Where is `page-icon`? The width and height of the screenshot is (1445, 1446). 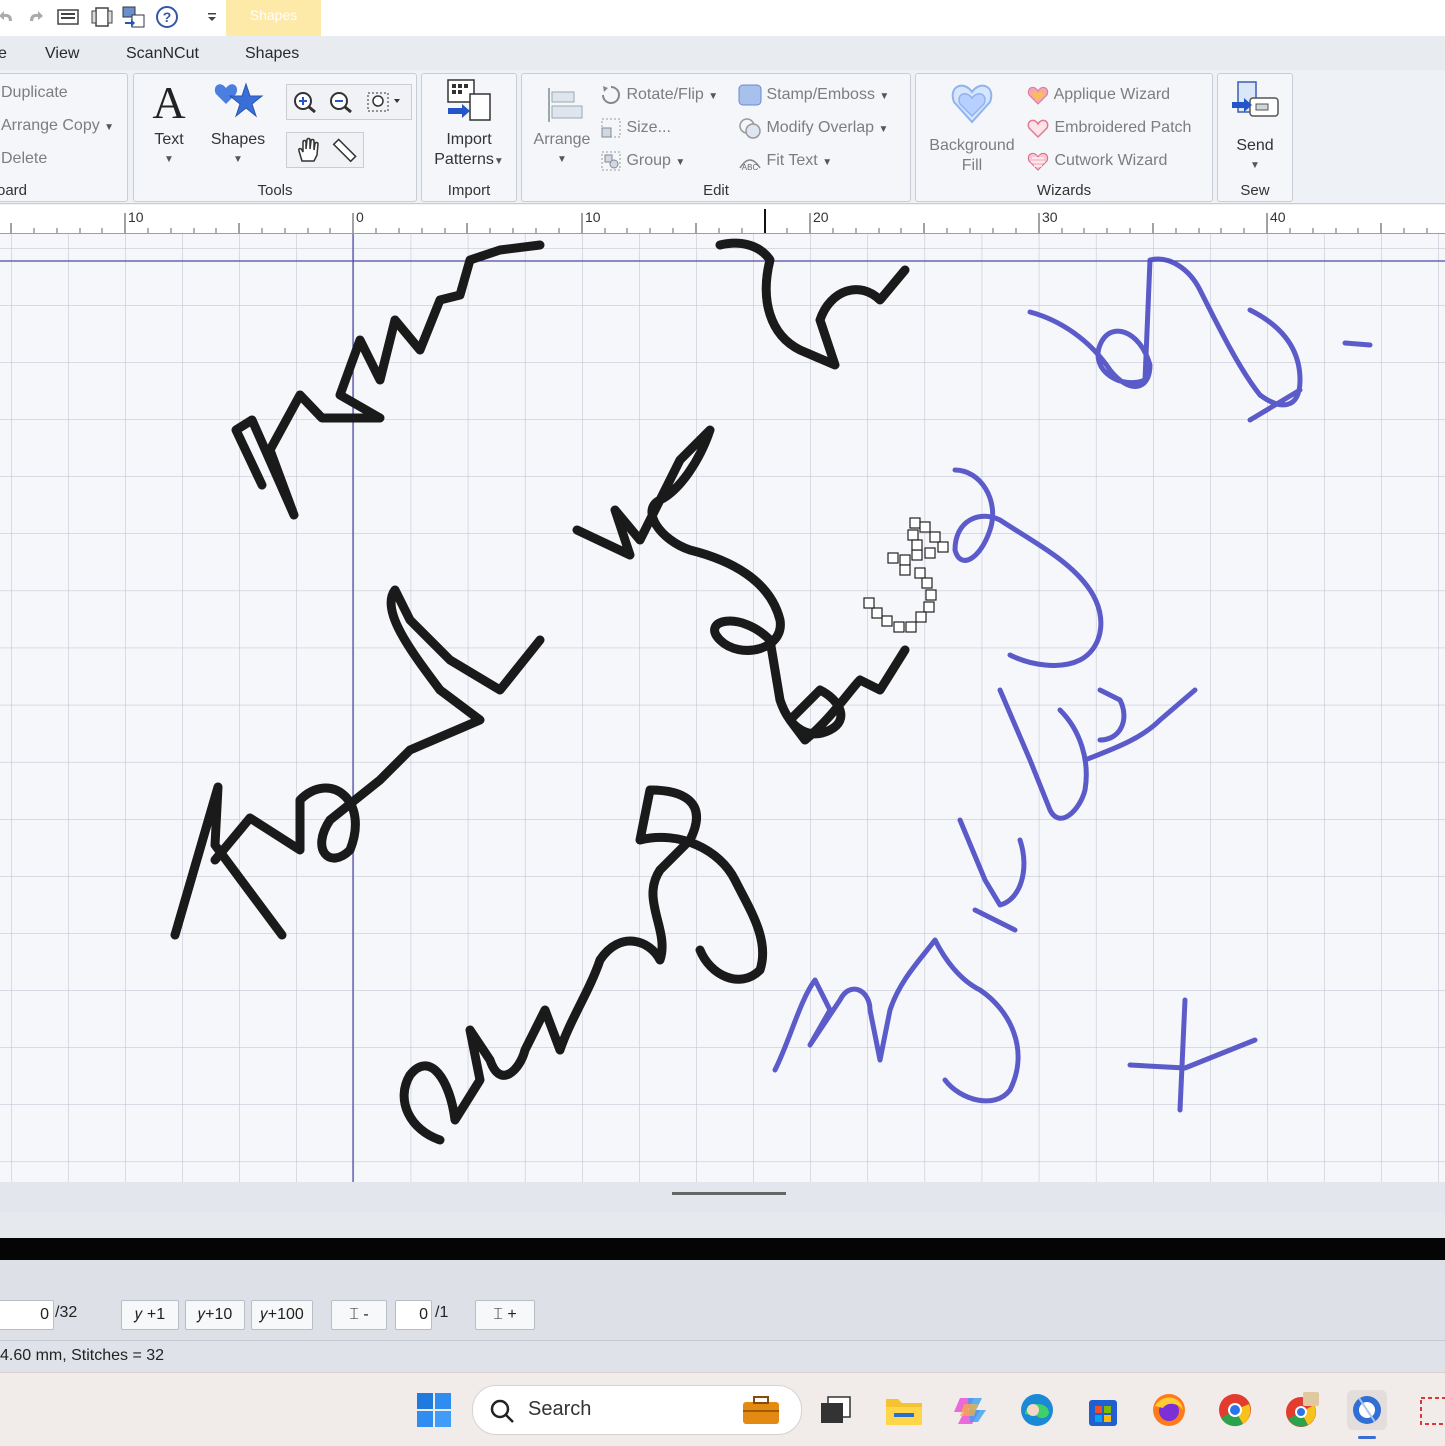 page-icon is located at coordinates (102, 17).